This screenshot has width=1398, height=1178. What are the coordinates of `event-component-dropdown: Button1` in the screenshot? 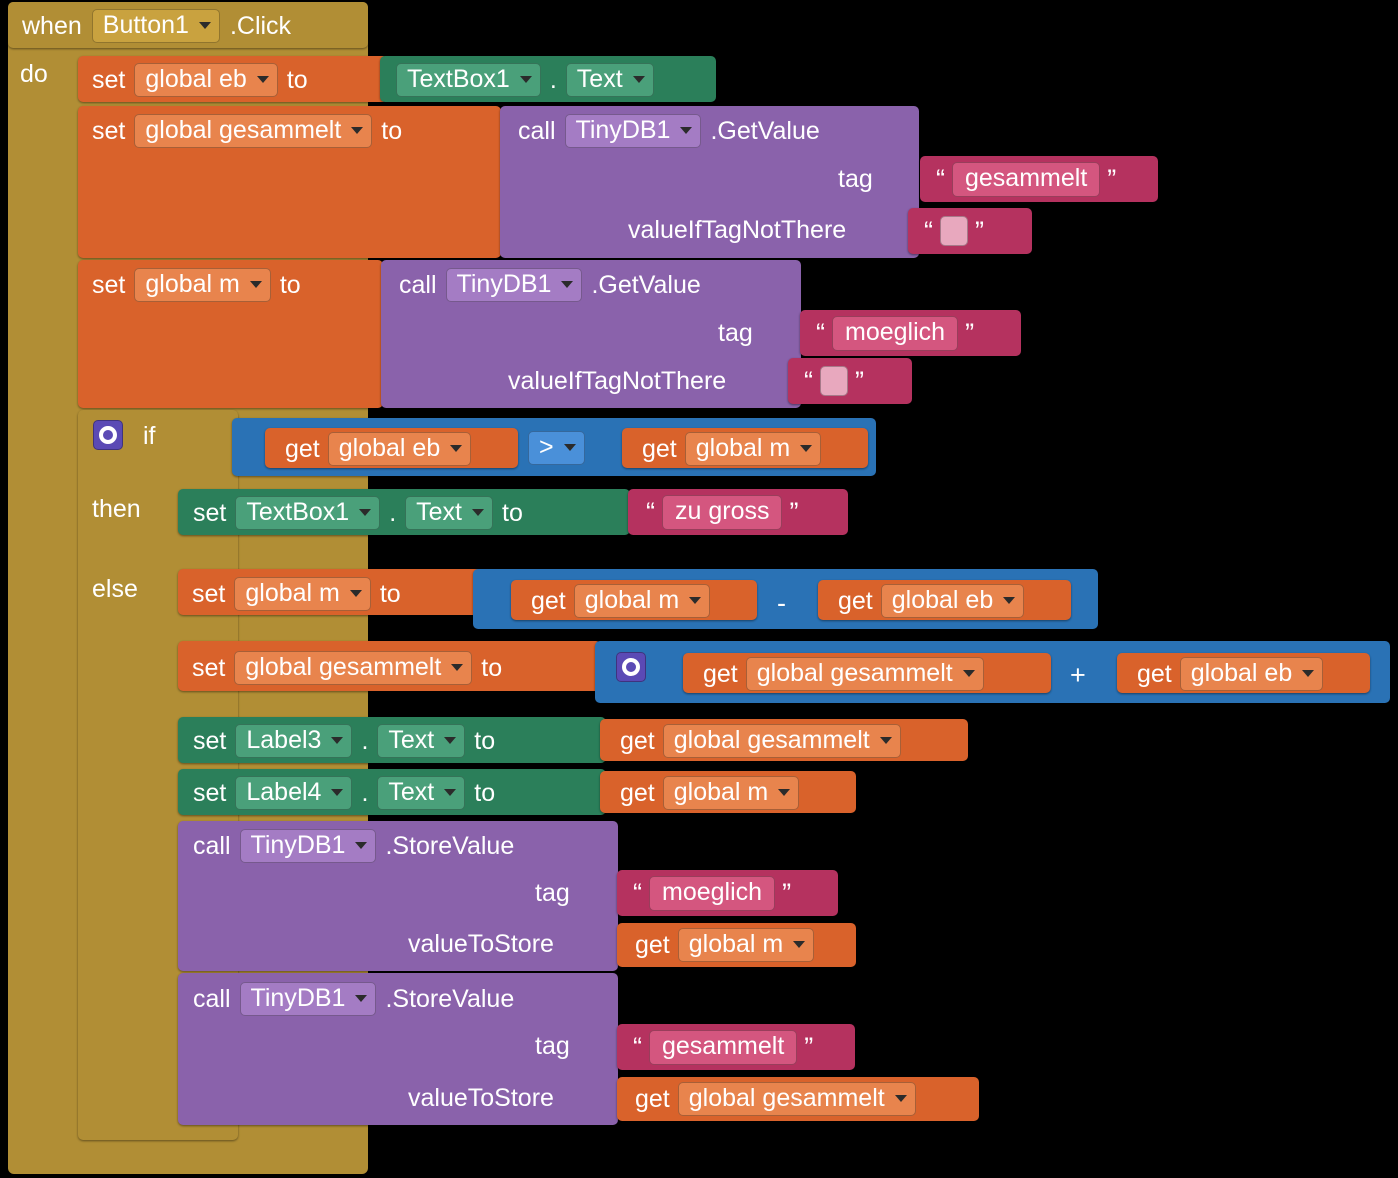 It's located at (155, 26).